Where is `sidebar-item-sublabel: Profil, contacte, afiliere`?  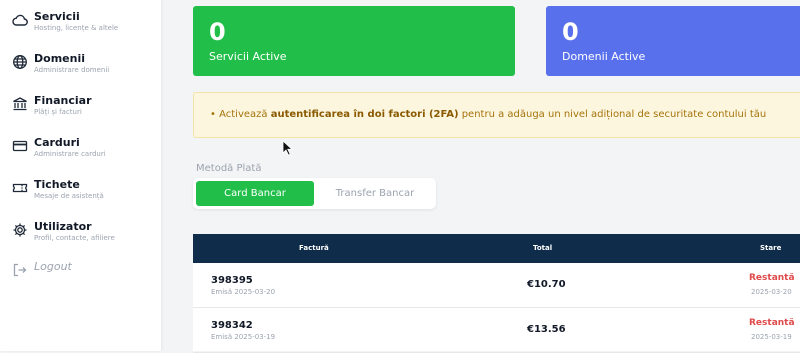 sidebar-item-sublabel: Profil, contacte, afiliere is located at coordinates (74, 238).